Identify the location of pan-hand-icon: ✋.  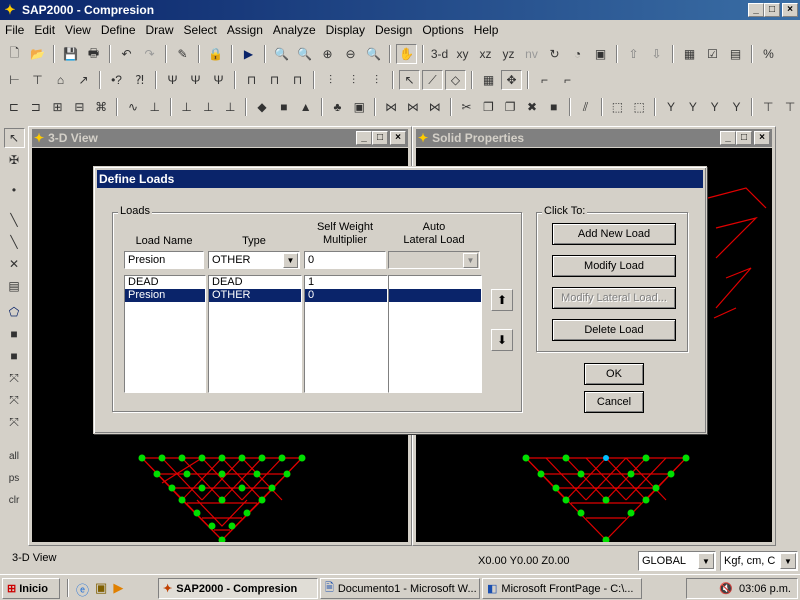
(406, 54).